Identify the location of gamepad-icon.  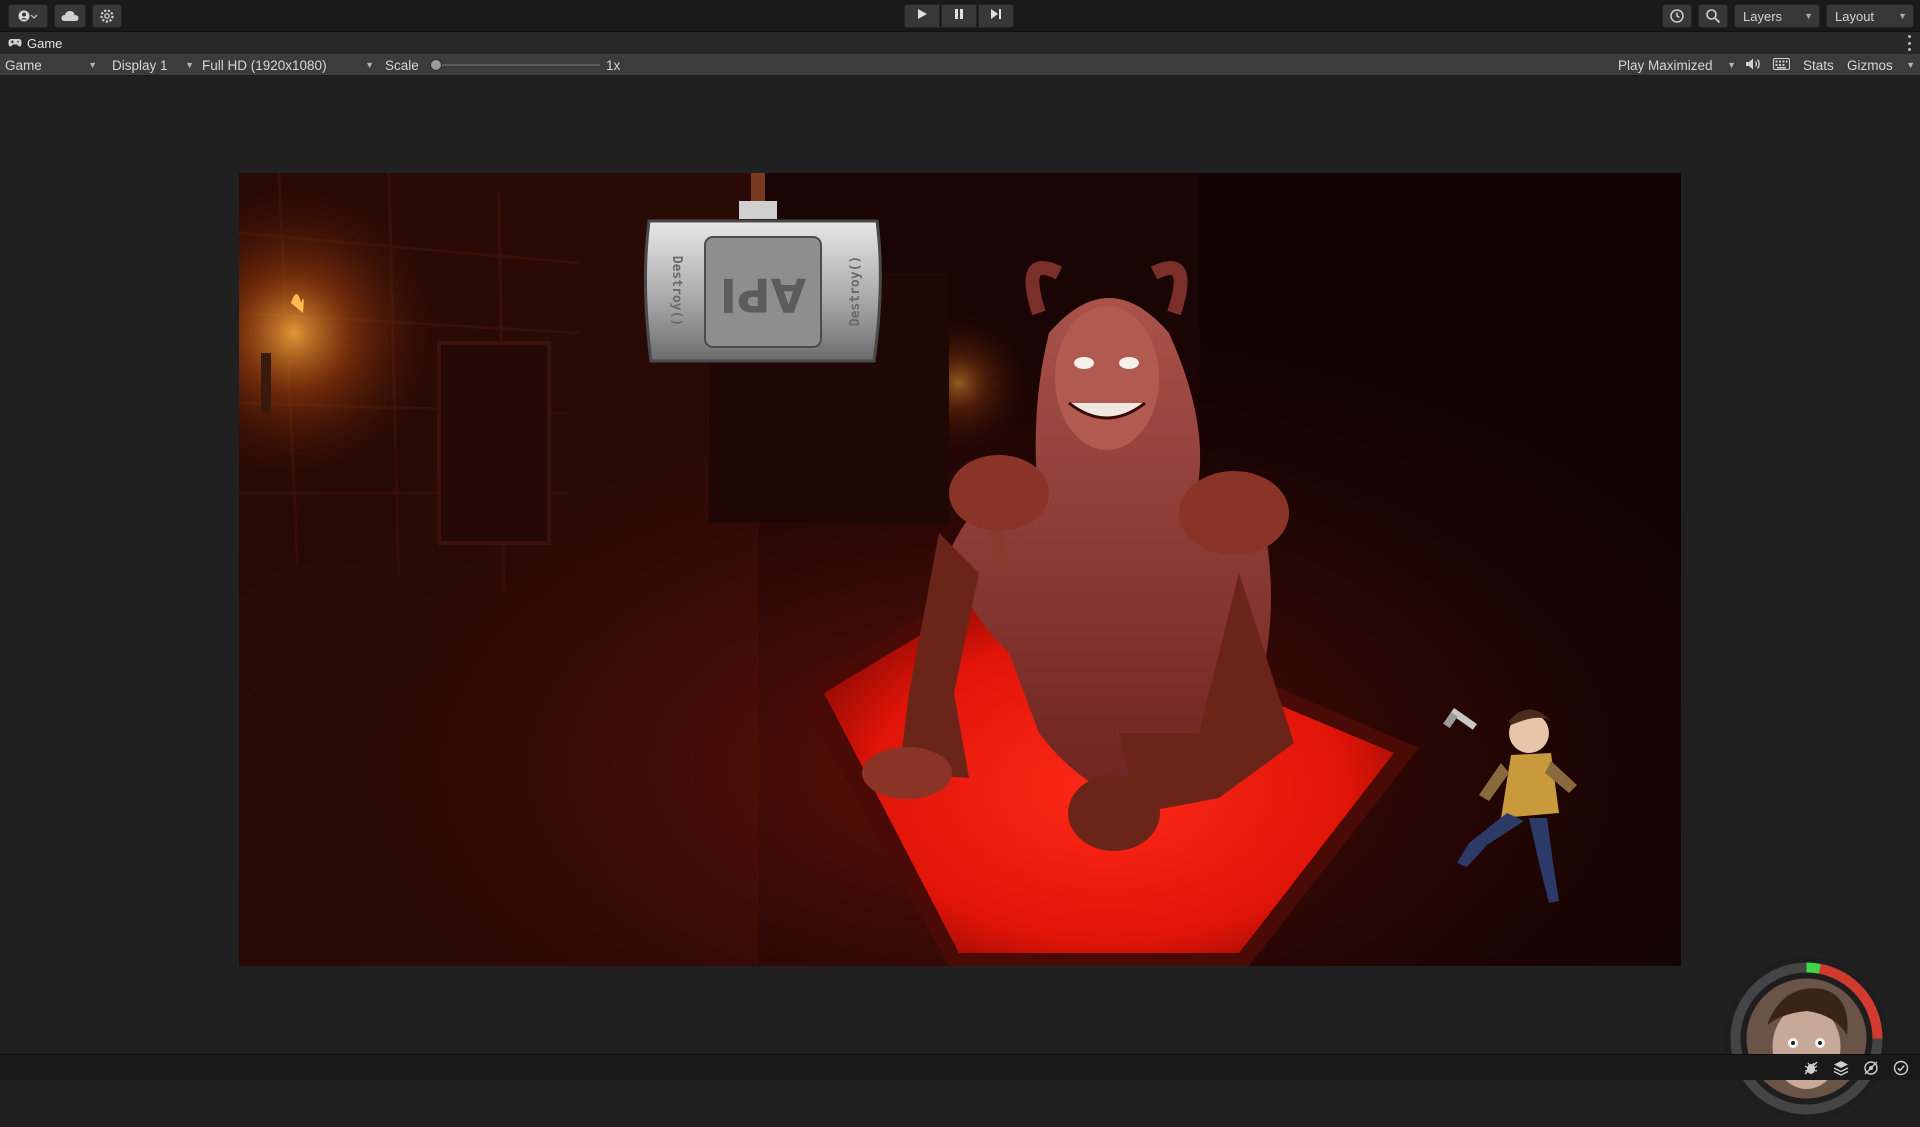
(15, 43).